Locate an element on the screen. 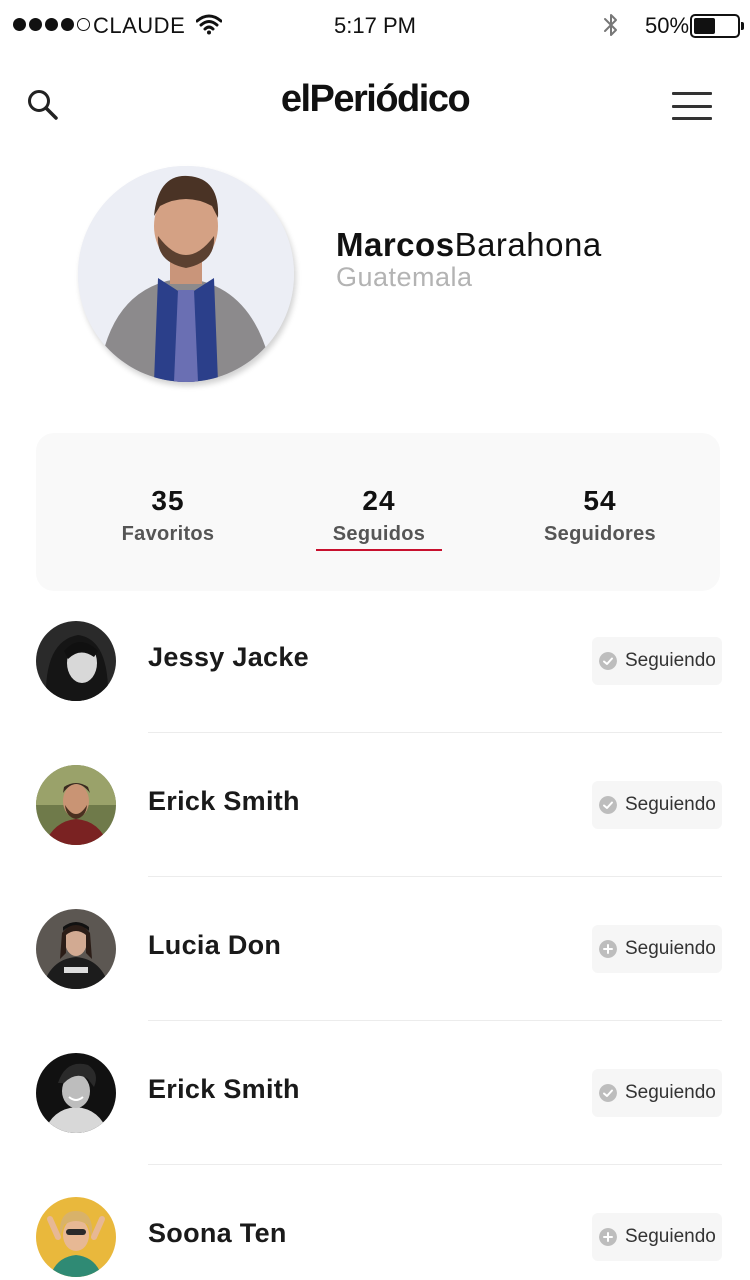  profile-name: MarcosBarahona is located at coordinates (469, 245).